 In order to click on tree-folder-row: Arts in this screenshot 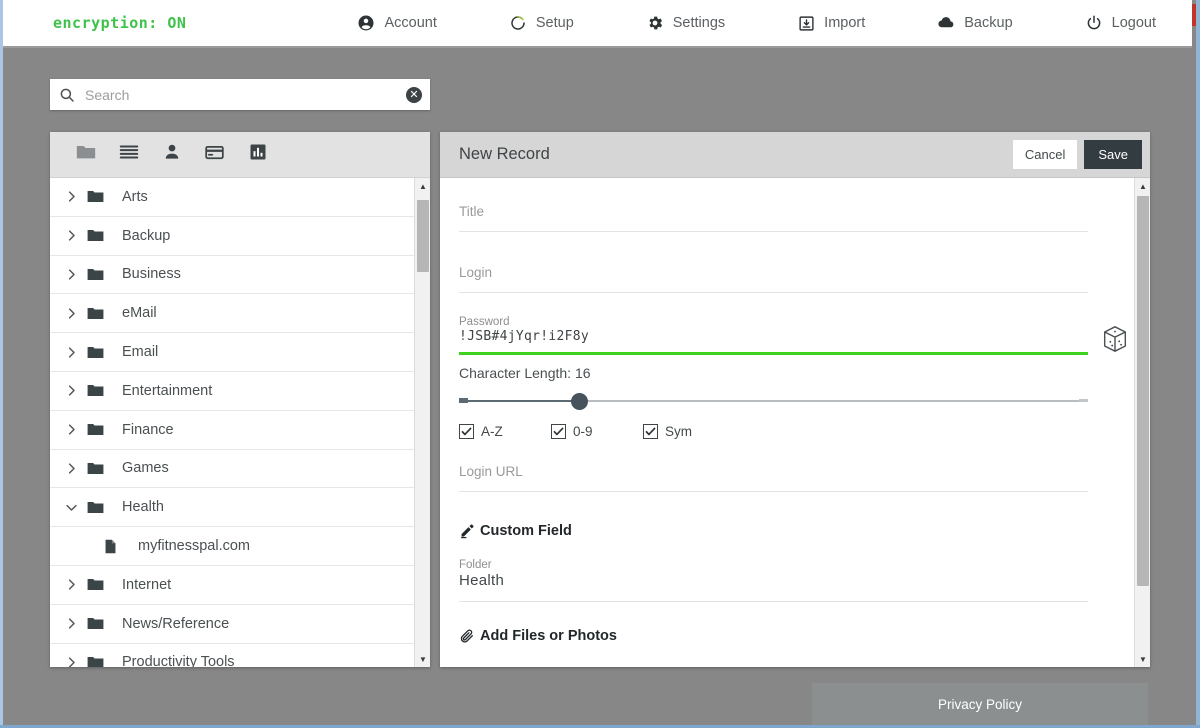, I will do `click(240, 197)`.